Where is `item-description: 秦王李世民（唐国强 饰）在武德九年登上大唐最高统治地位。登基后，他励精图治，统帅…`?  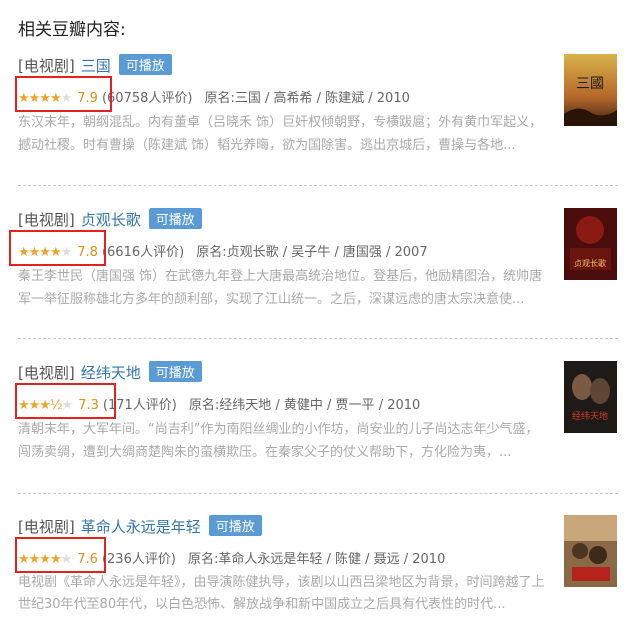
item-description: 秦王李世民（唐国强 饰）在武德九年登上大唐最高统治地位。登基后，他励精图治，统帅… is located at coordinates (280, 288).